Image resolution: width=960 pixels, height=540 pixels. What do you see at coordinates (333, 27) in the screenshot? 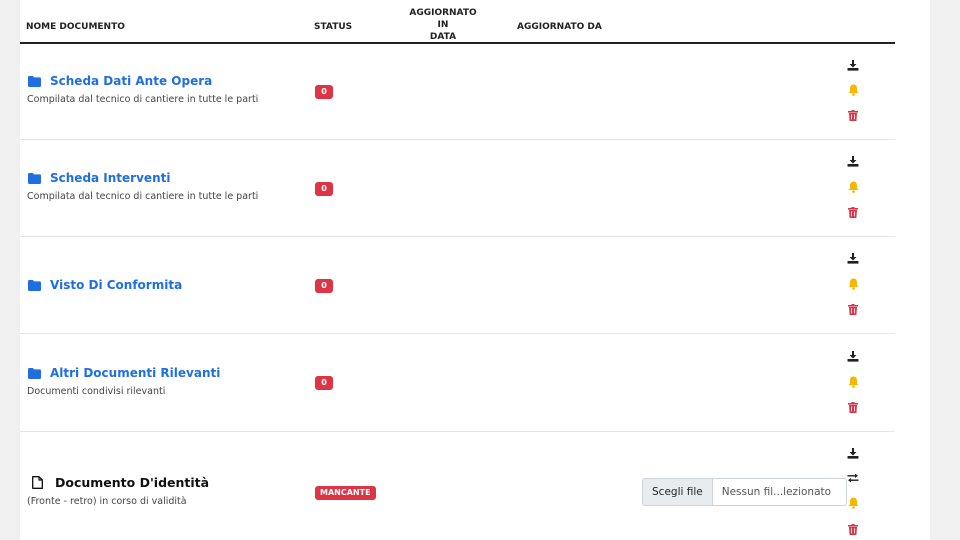
I see `header-status: STATUS` at bounding box center [333, 27].